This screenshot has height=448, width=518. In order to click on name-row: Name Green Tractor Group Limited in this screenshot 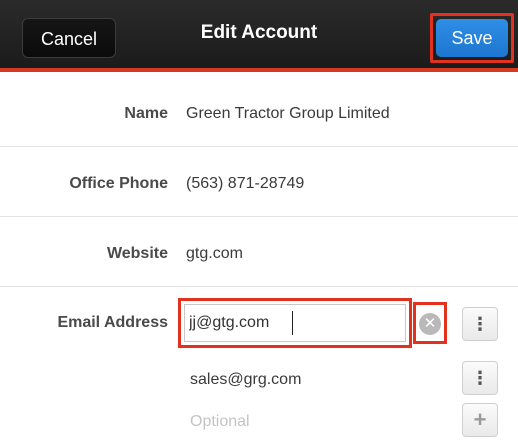, I will do `click(259, 114)`.